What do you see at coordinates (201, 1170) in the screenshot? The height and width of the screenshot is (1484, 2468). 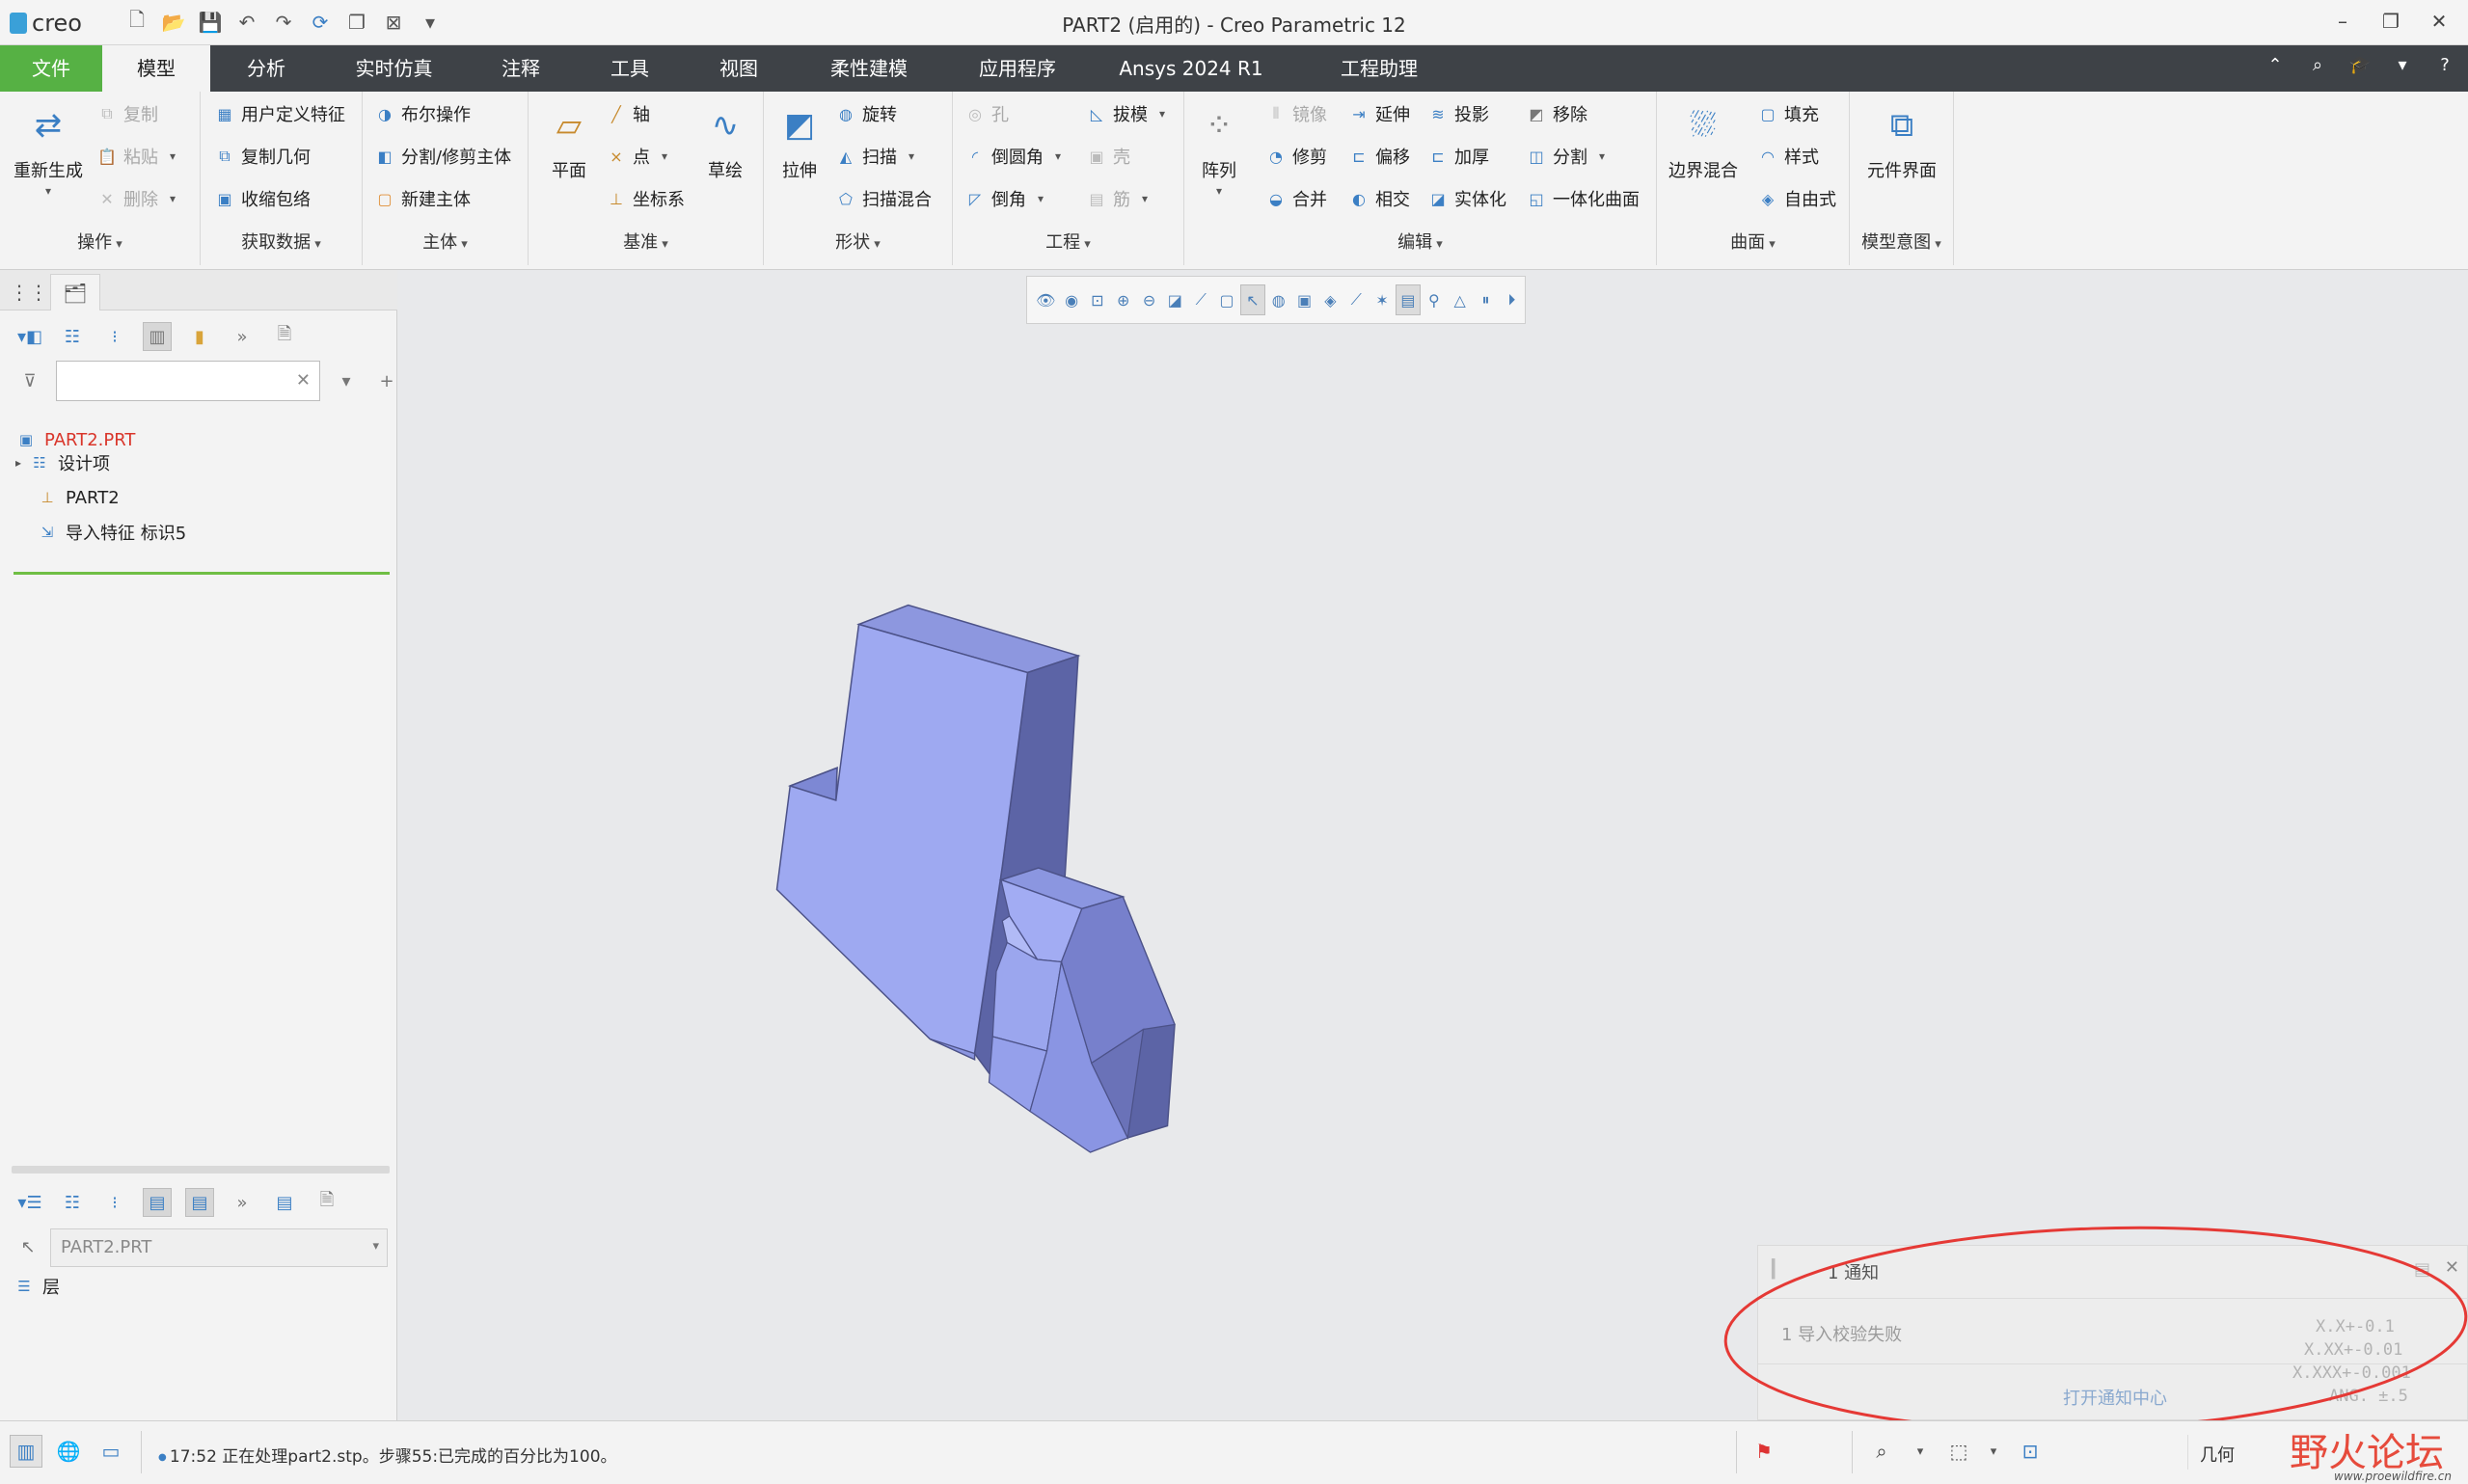 I see `panel-splitter` at bounding box center [201, 1170].